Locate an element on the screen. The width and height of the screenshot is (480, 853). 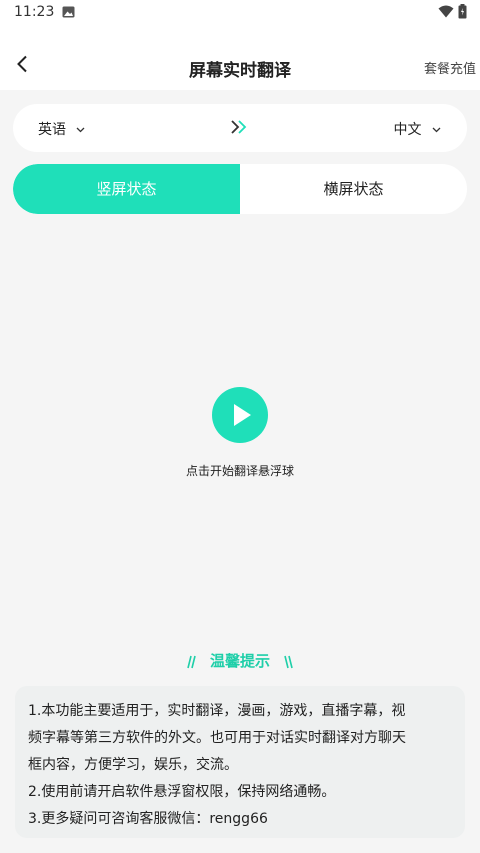
image-icon is located at coordinates (68, 12).